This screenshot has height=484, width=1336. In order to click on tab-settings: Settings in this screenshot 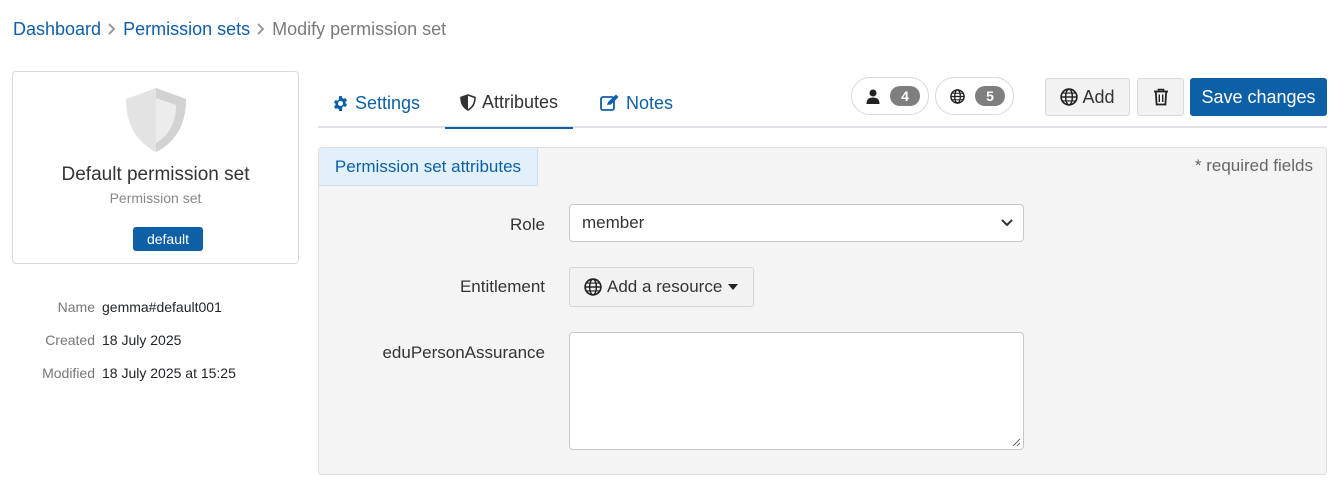, I will do `click(376, 103)`.